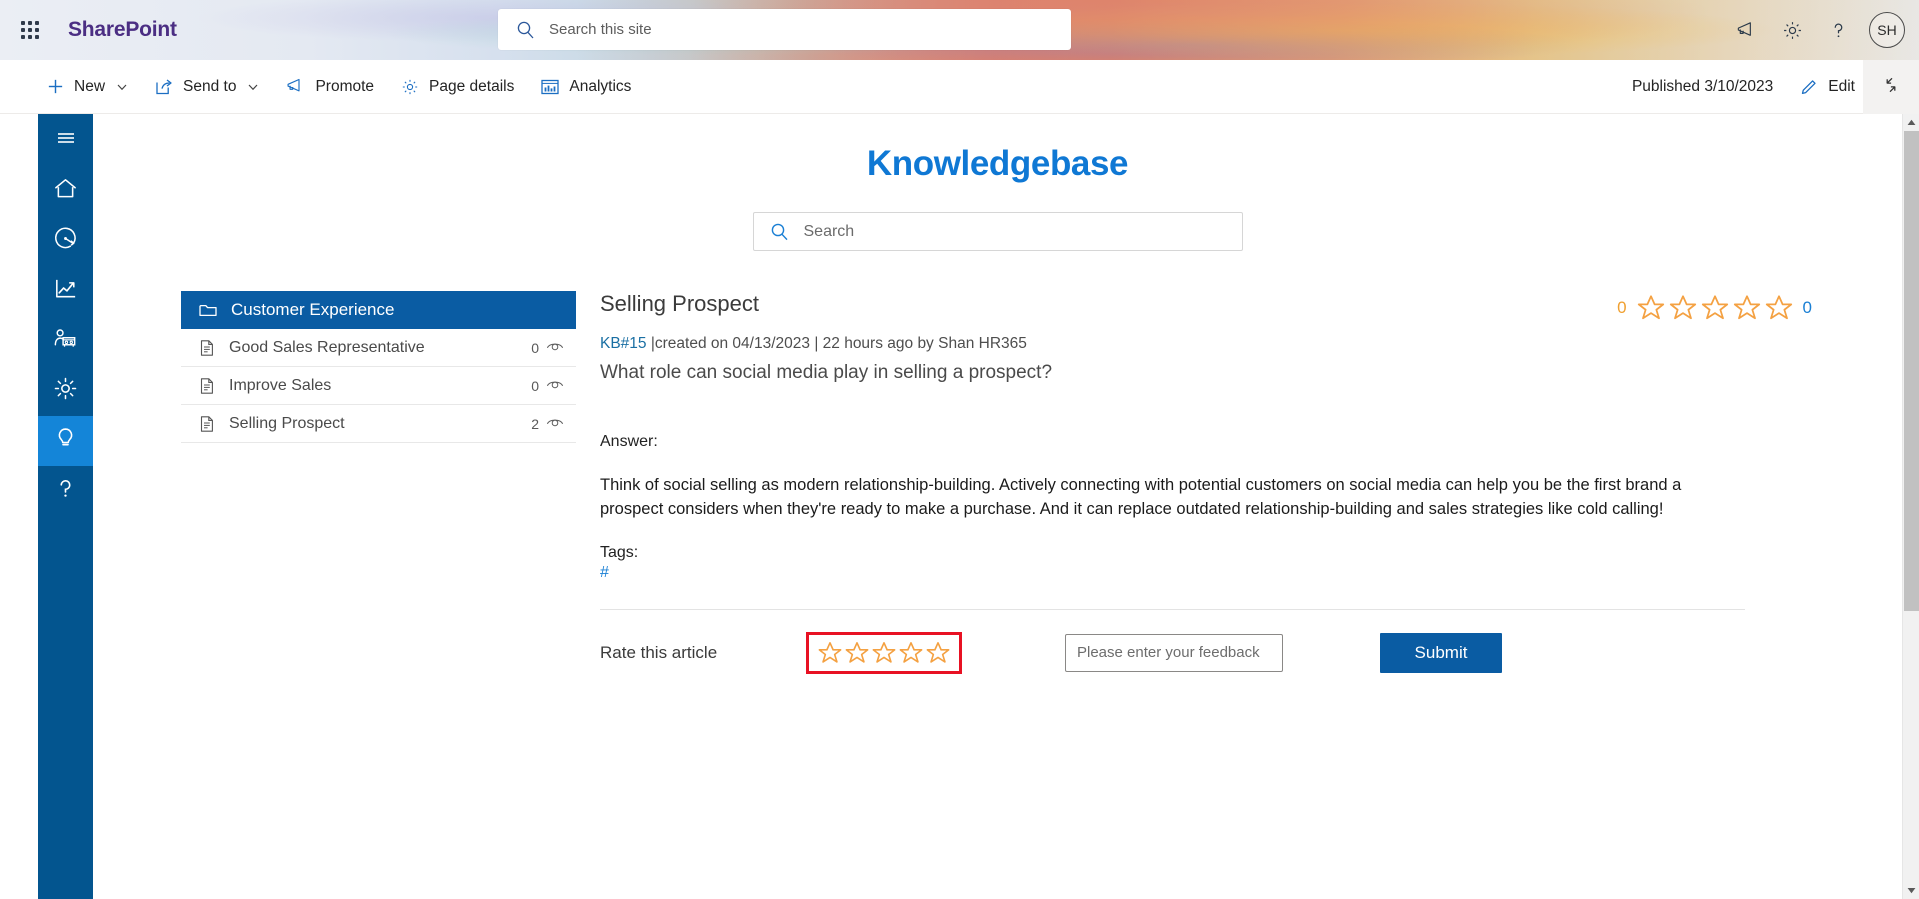 The height and width of the screenshot is (899, 1919). Describe the element at coordinates (122, 30) in the screenshot. I see `sharepoint-brand-link: SharePoint` at that location.